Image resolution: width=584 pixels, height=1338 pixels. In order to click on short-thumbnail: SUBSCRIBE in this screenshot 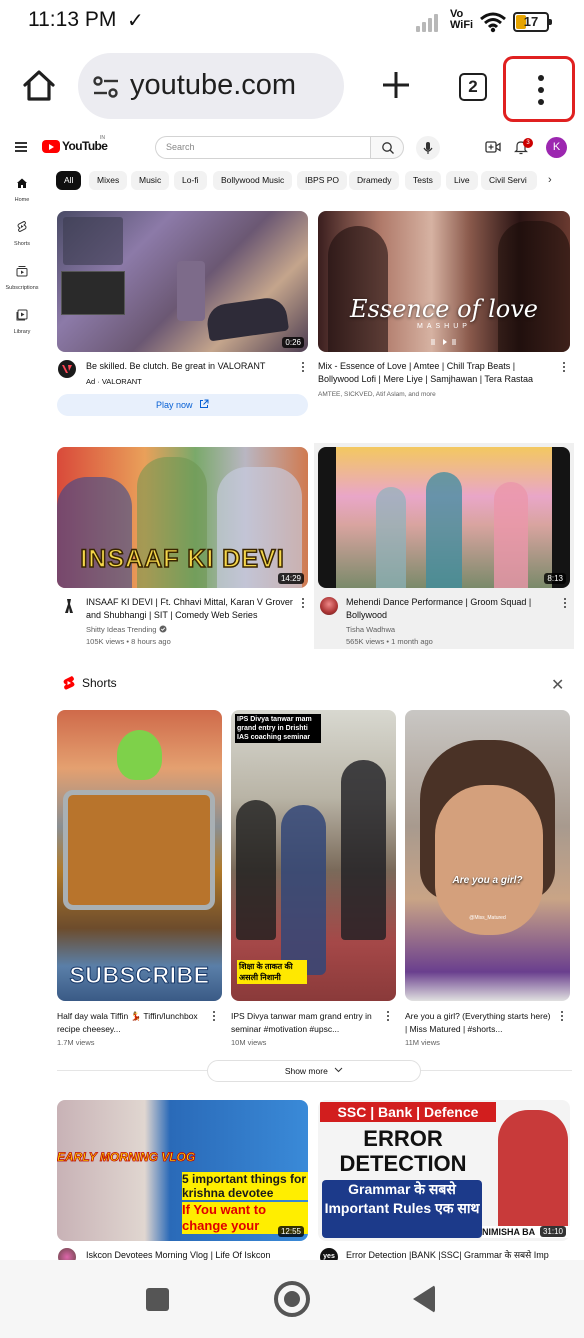, I will do `click(139, 855)`.